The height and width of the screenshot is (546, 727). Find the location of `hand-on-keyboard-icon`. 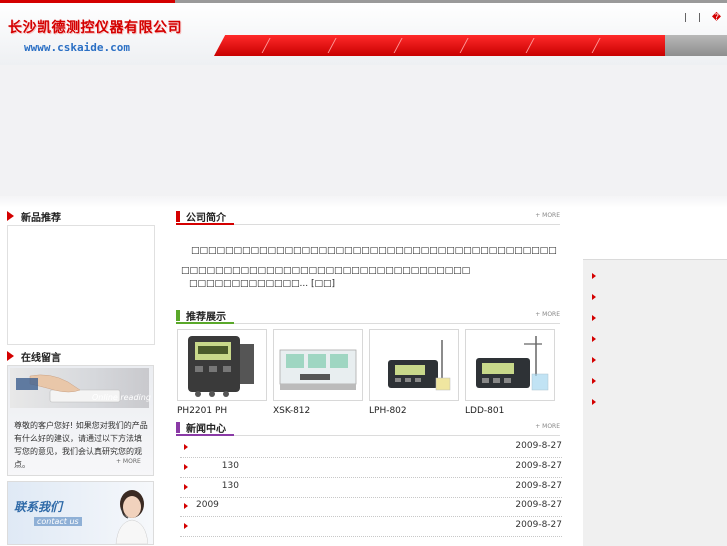

hand-on-keyboard-icon is located at coordinates (68, 388).